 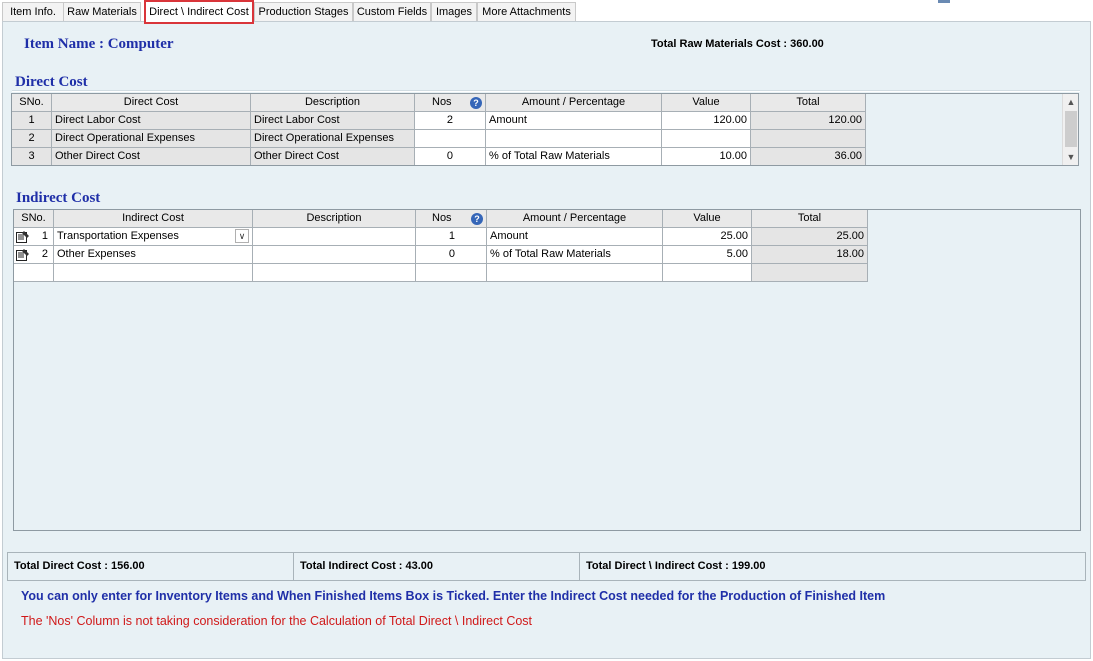 What do you see at coordinates (151, 156) in the screenshot?
I see `direct-row-3-cost: Other Direct Cost` at bounding box center [151, 156].